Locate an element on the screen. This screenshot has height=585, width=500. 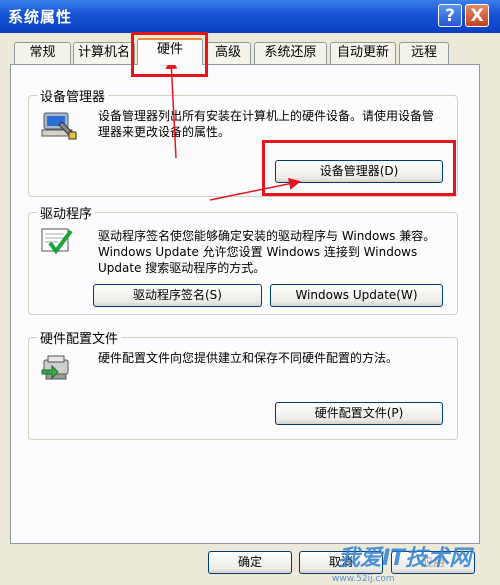
watermark-url: www.52ij.com is located at coordinates (363, 579).